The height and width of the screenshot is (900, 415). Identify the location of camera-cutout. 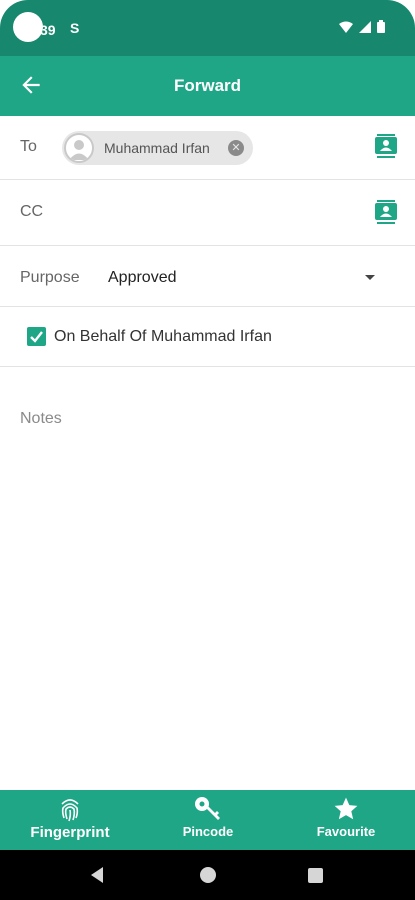
(28, 27).